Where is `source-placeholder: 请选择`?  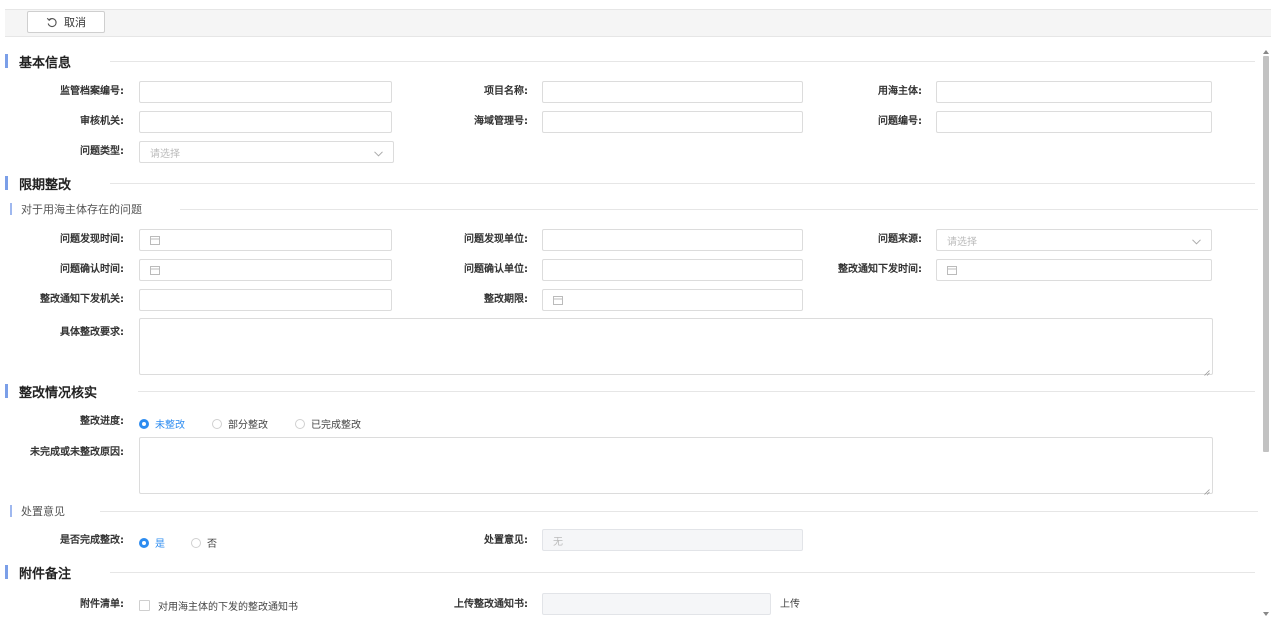
source-placeholder: 请选择 is located at coordinates (962, 242).